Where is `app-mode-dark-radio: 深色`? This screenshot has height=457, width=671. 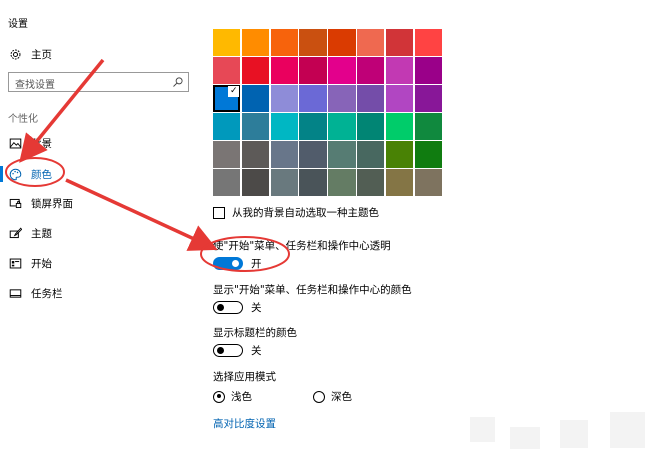
app-mode-dark-radio: 深色 is located at coordinates (332, 396).